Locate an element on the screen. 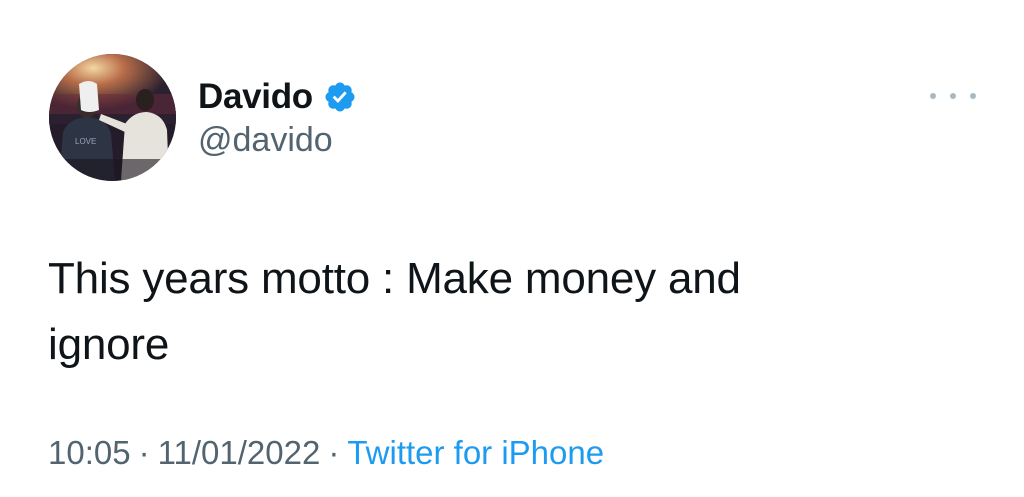  tweet-meta: 10:05 · 11/01/2022 · Twitter for iPhone is located at coordinates (326, 453).